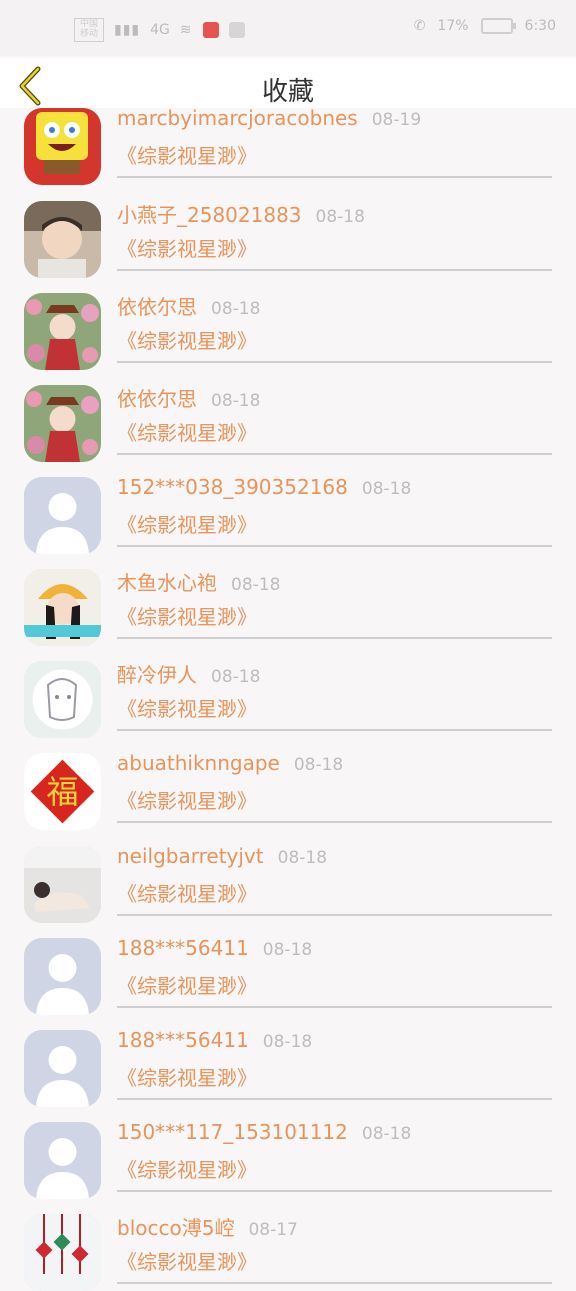  I want to click on list-item: 150***117_153101112 08-18 《综影视星渺》, so click(288, 1152).